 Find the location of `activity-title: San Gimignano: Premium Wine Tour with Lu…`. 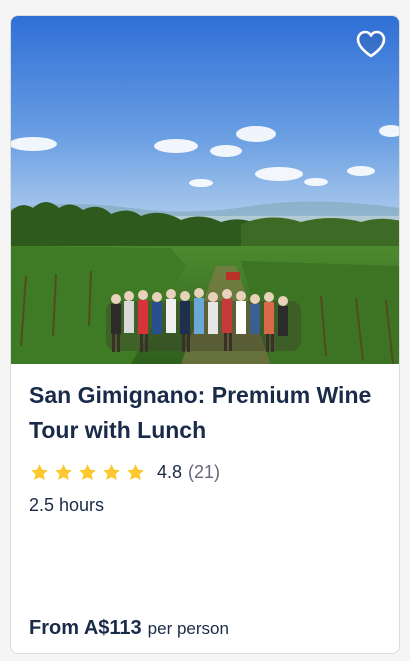

activity-title: San Gimignano: Premium Wine Tour with Lu… is located at coordinates (206, 413).